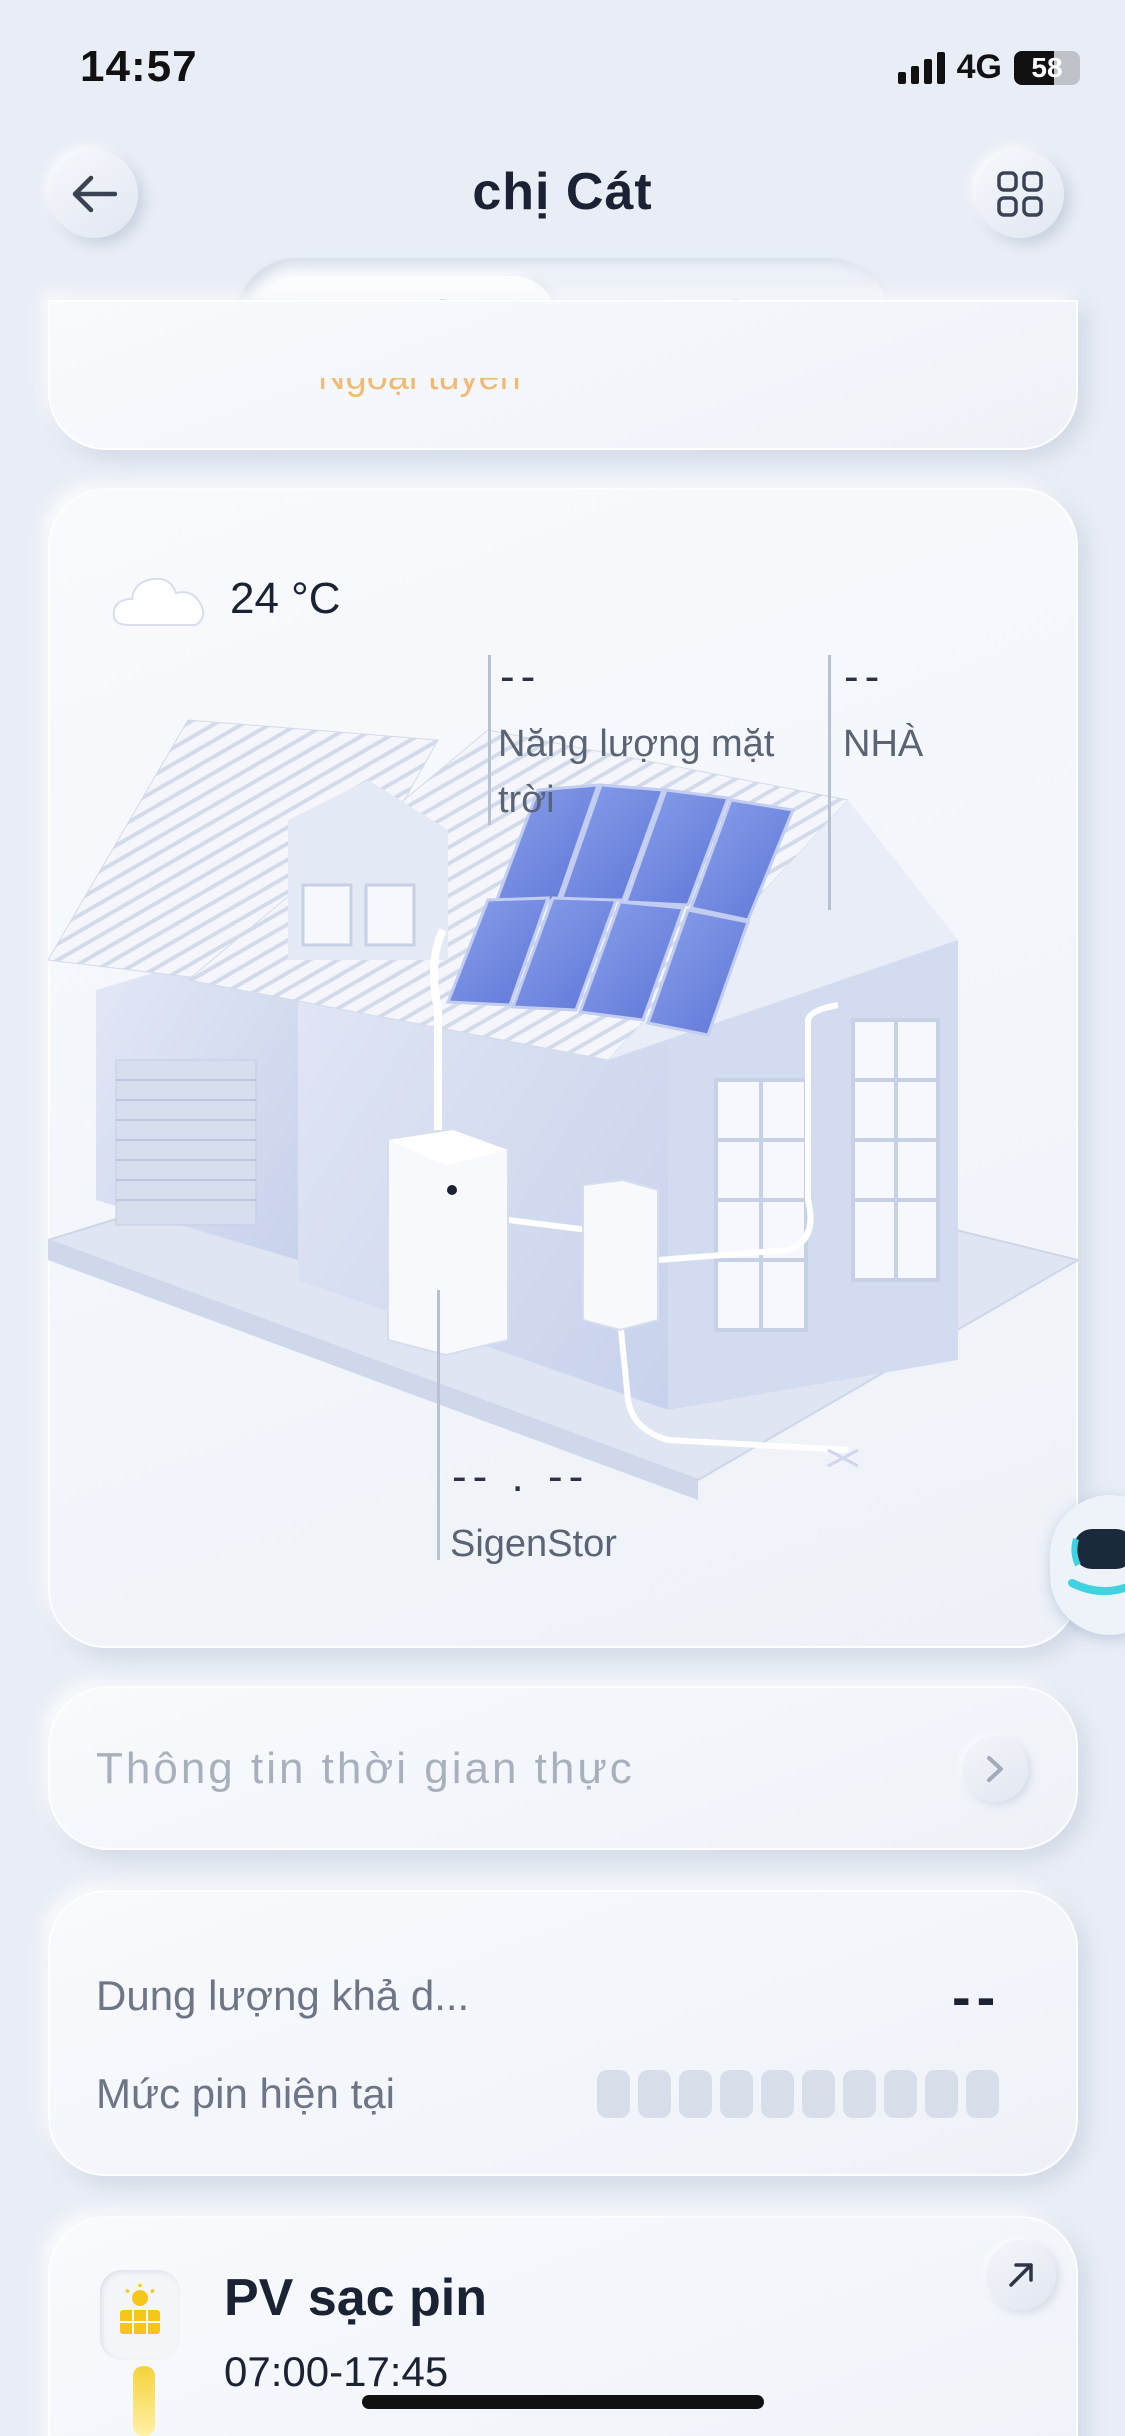  I want to click on battery-level-label: Mức pin hiện tại, so click(245, 2093).